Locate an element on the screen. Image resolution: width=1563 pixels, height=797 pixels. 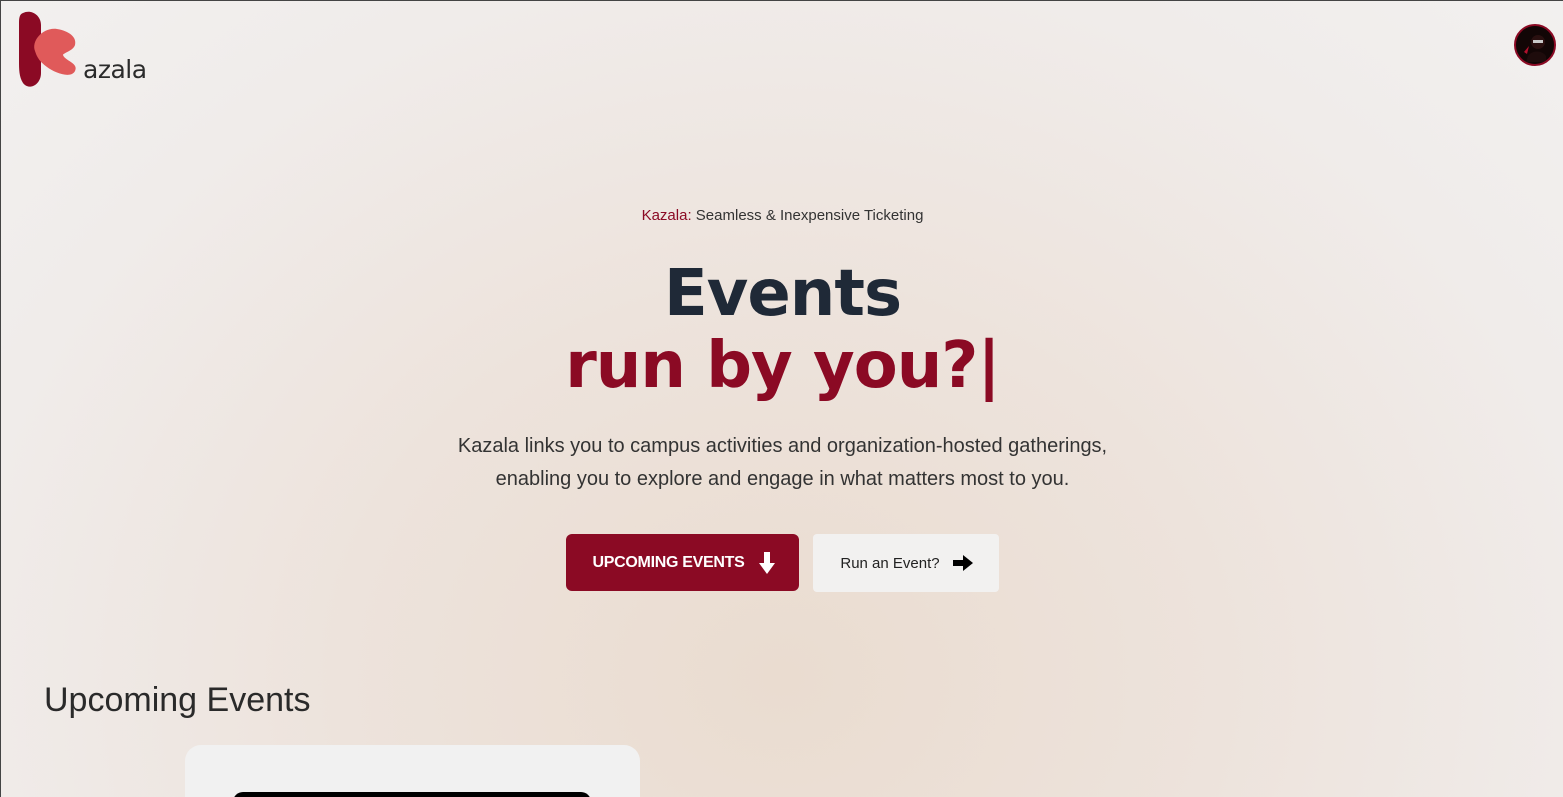
logo-link: azala is located at coordinates (82, 50).